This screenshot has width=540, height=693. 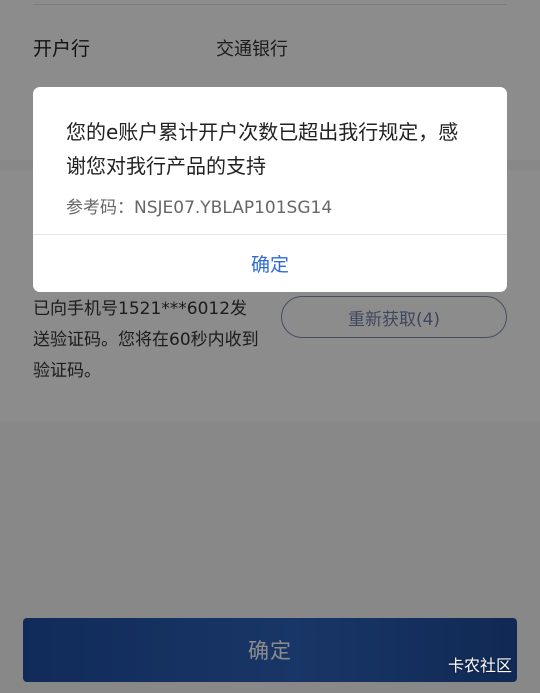 I want to click on dialog-message: 您的e账户累计开户次数已超出我行规定，感谢您对我行产品的支持, so click(x=262, y=149).